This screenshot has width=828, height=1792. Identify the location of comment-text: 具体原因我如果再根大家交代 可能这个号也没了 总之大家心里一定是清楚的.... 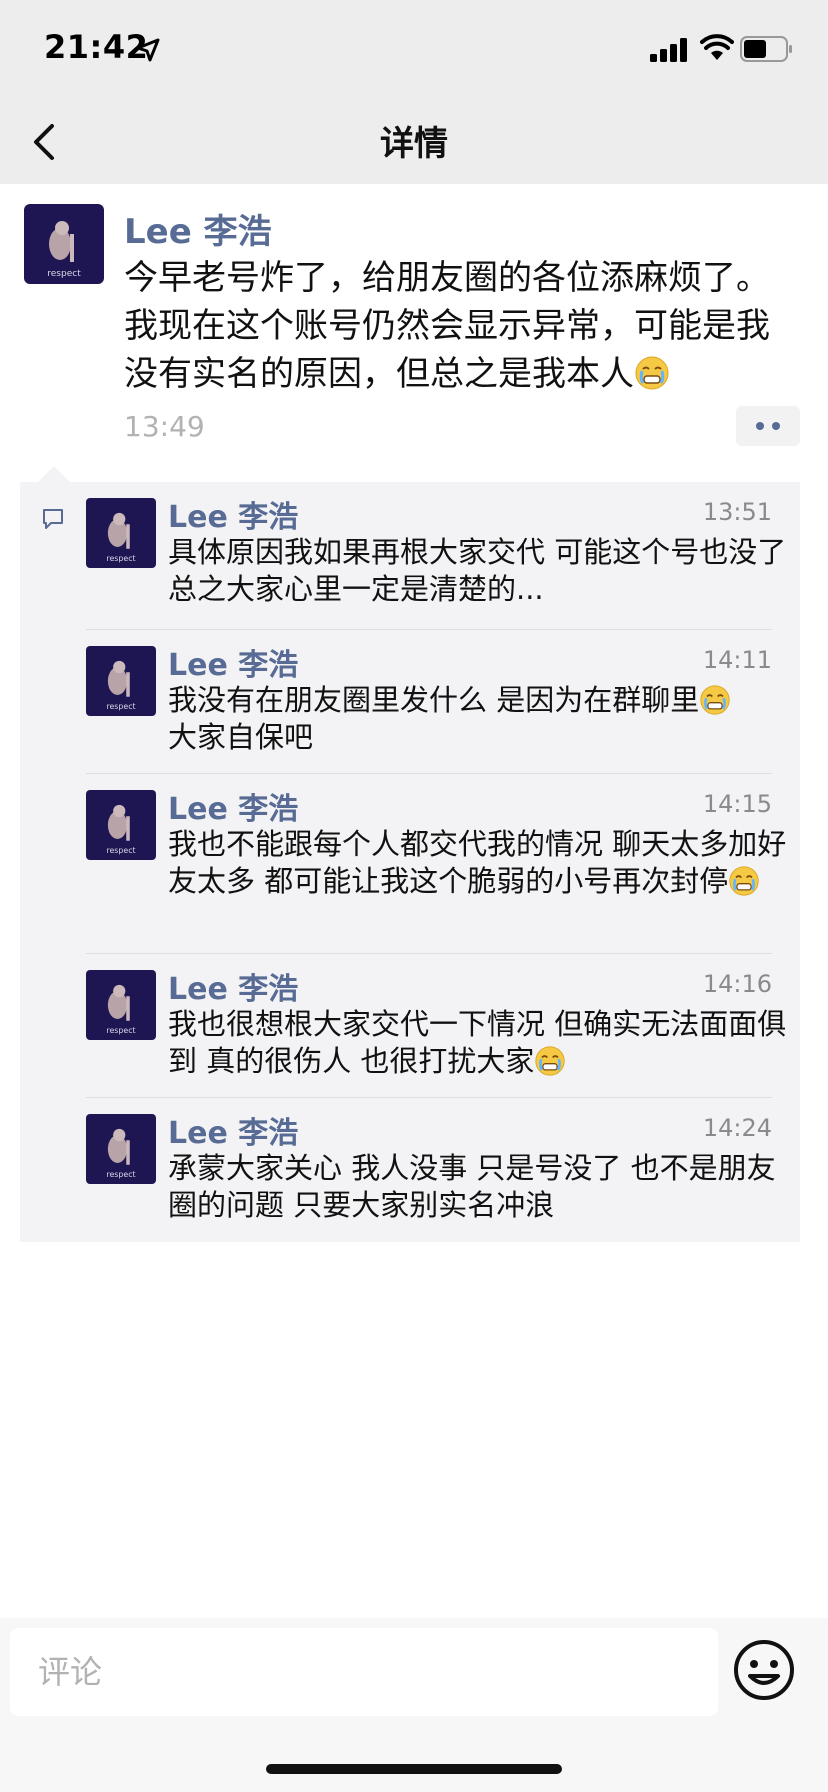
(477, 570).